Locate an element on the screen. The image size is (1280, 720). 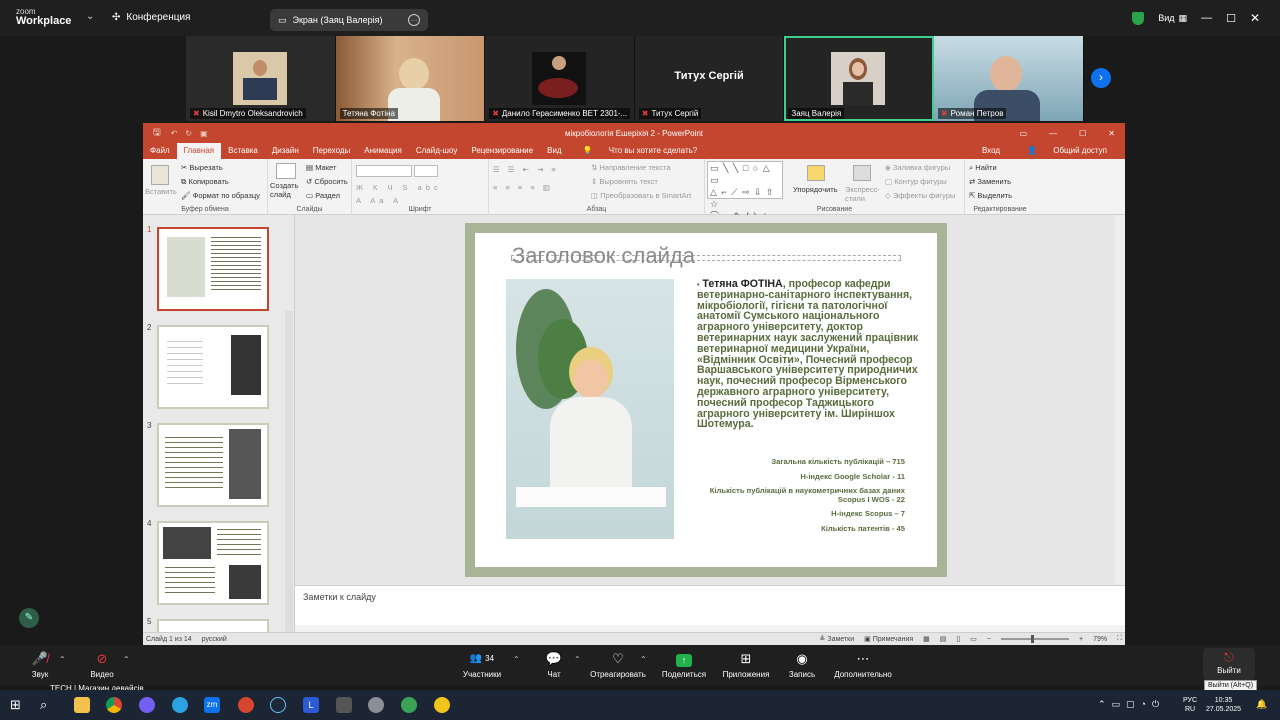
cut-button: ✂ Вырезать is located at coordinates (202, 167).